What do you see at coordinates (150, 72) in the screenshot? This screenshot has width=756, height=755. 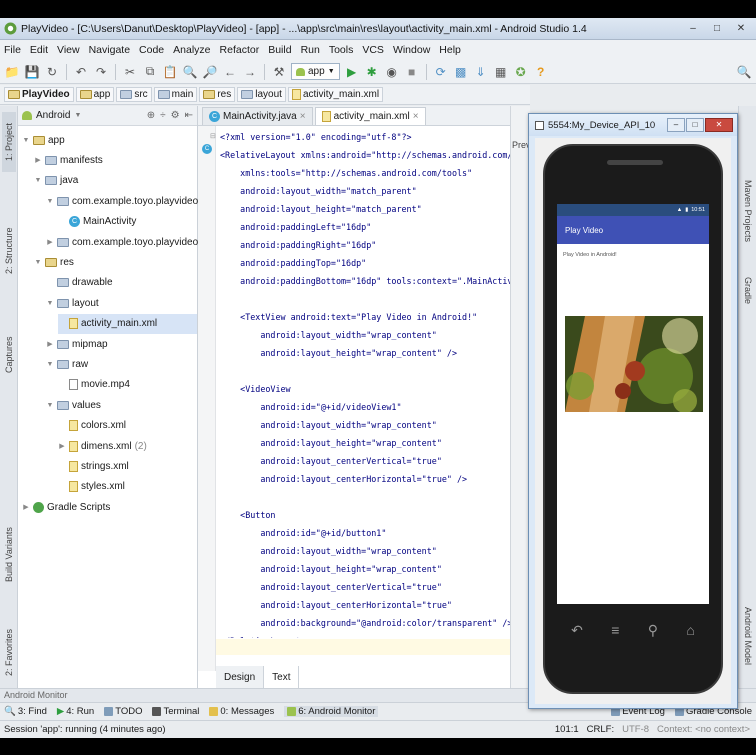 I see `copy-icon: ⧉` at bounding box center [150, 72].